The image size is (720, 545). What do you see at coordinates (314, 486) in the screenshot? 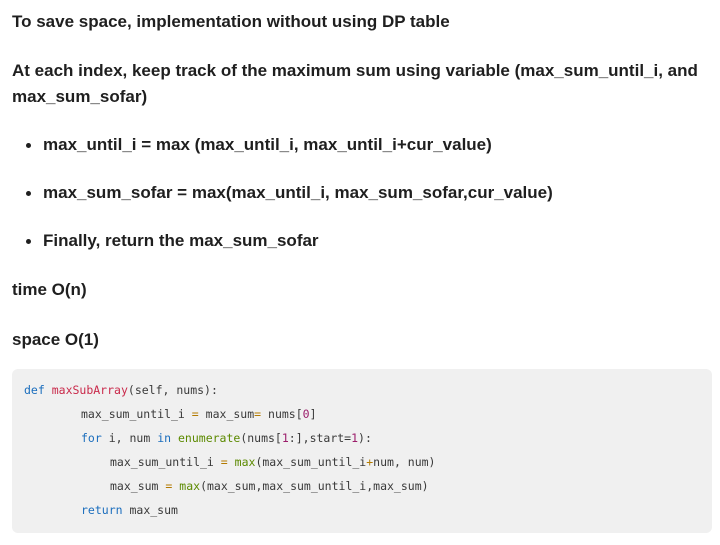
I see `code-text: (max_sum,max_sum_until_i,max_sum)` at bounding box center [314, 486].